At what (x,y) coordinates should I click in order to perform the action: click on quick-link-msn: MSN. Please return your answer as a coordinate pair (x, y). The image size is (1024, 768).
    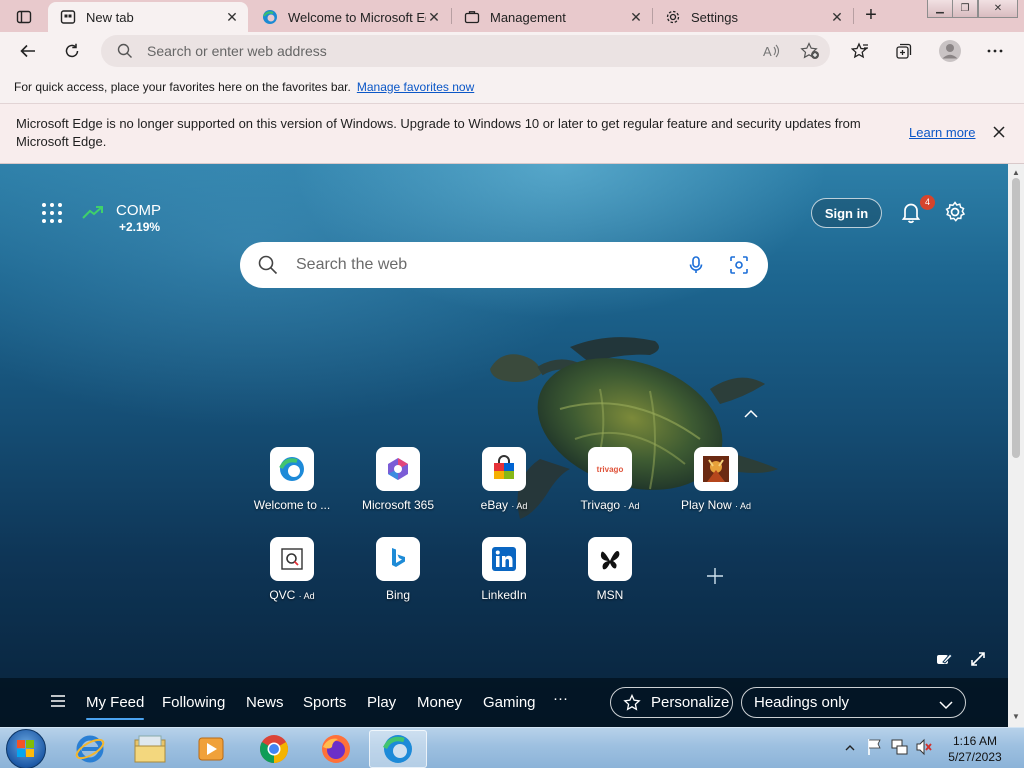
    Looking at the image, I should click on (610, 569).